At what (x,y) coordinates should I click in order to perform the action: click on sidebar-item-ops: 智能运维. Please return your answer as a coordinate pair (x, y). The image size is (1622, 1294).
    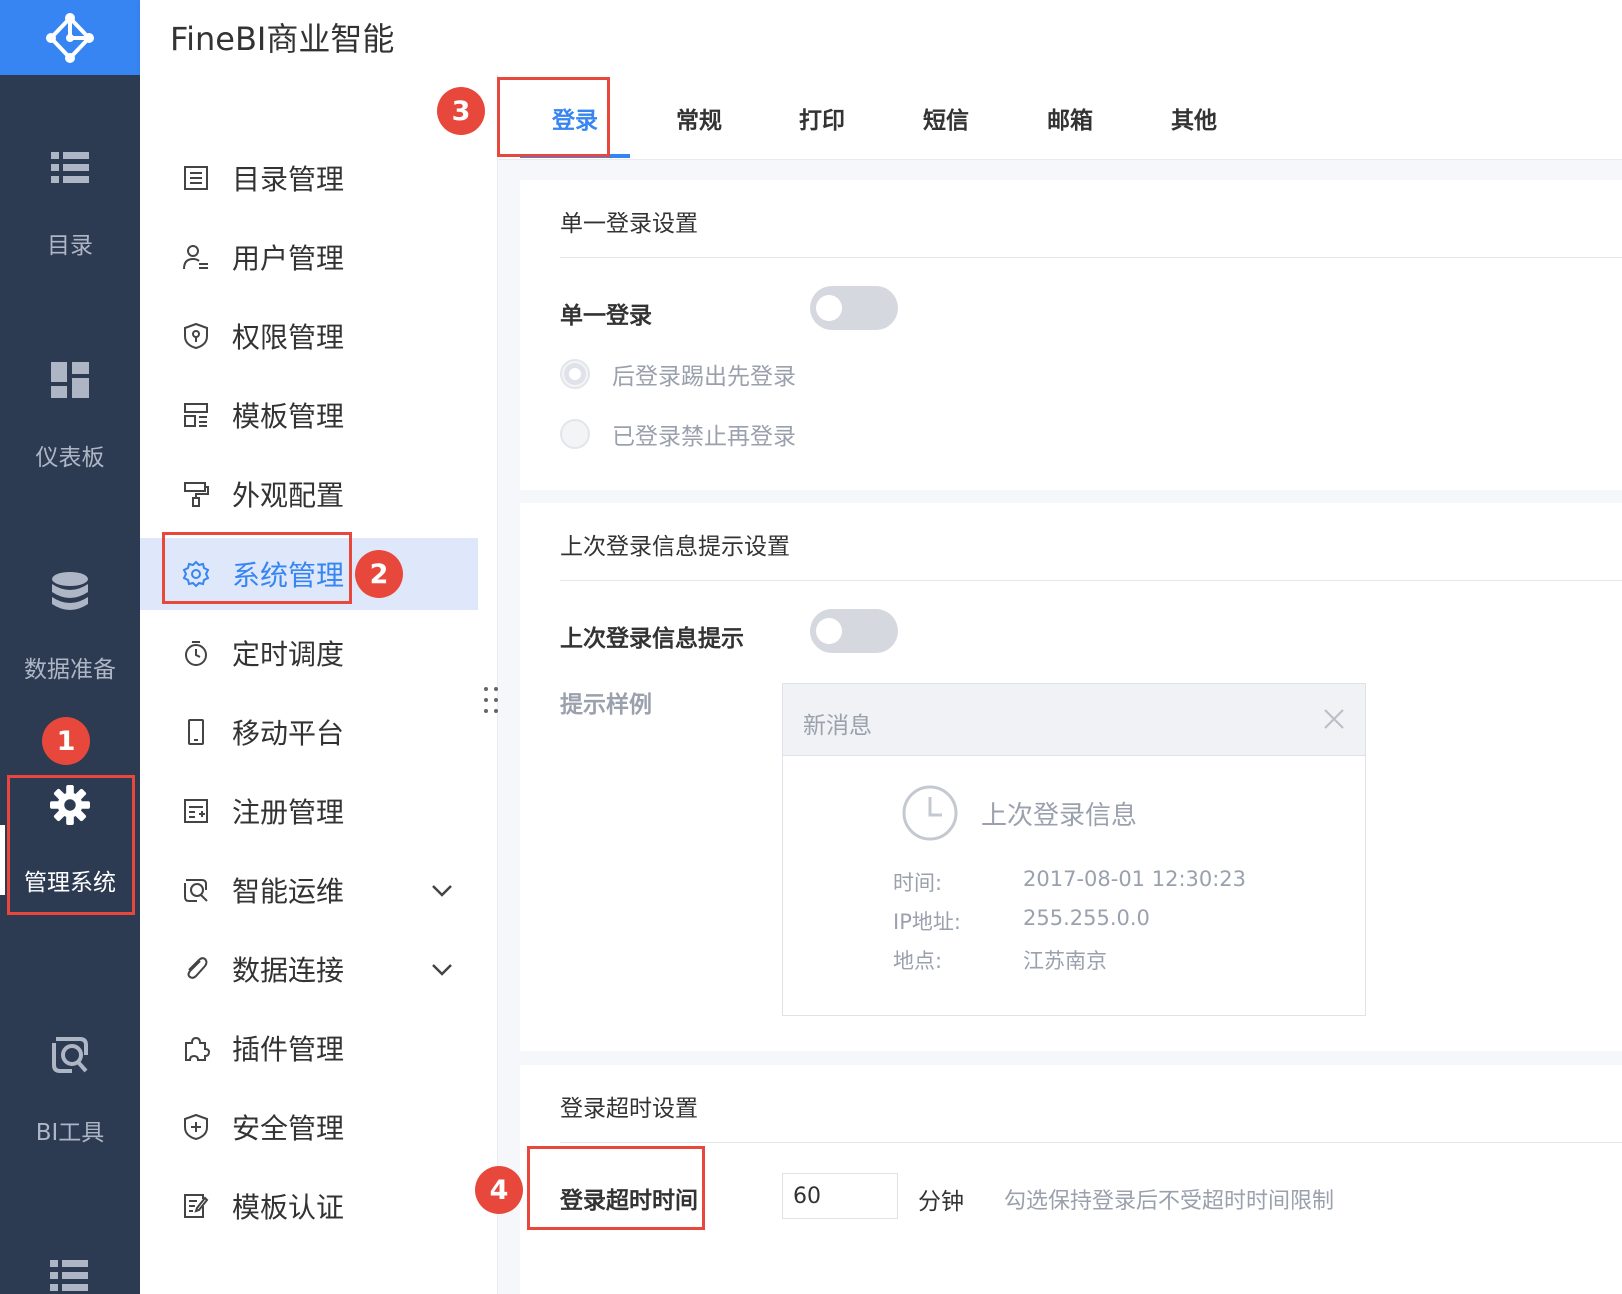
    Looking at the image, I should click on (310, 890).